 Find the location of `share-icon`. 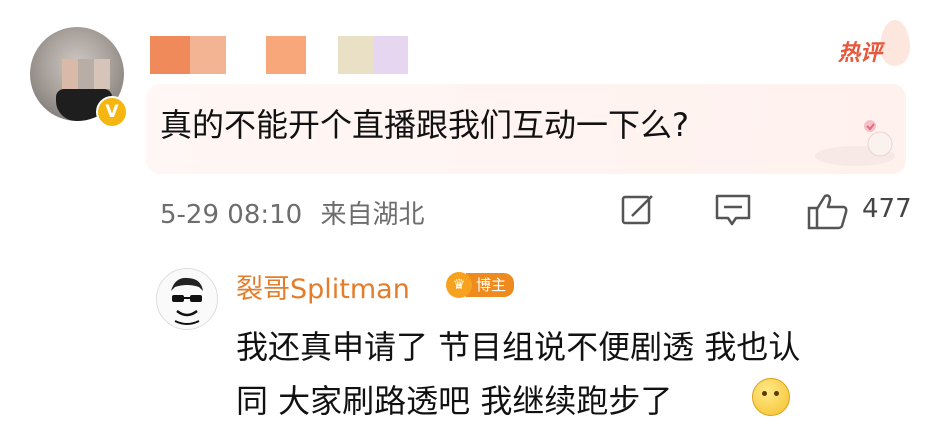

share-icon is located at coordinates (638, 210).